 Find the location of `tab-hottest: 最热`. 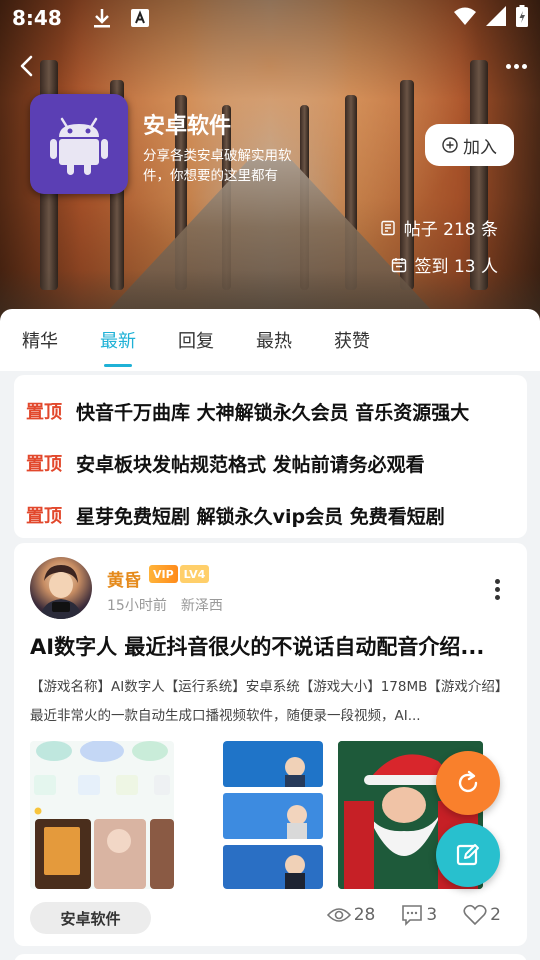

tab-hottest: 最热 is located at coordinates (274, 340).